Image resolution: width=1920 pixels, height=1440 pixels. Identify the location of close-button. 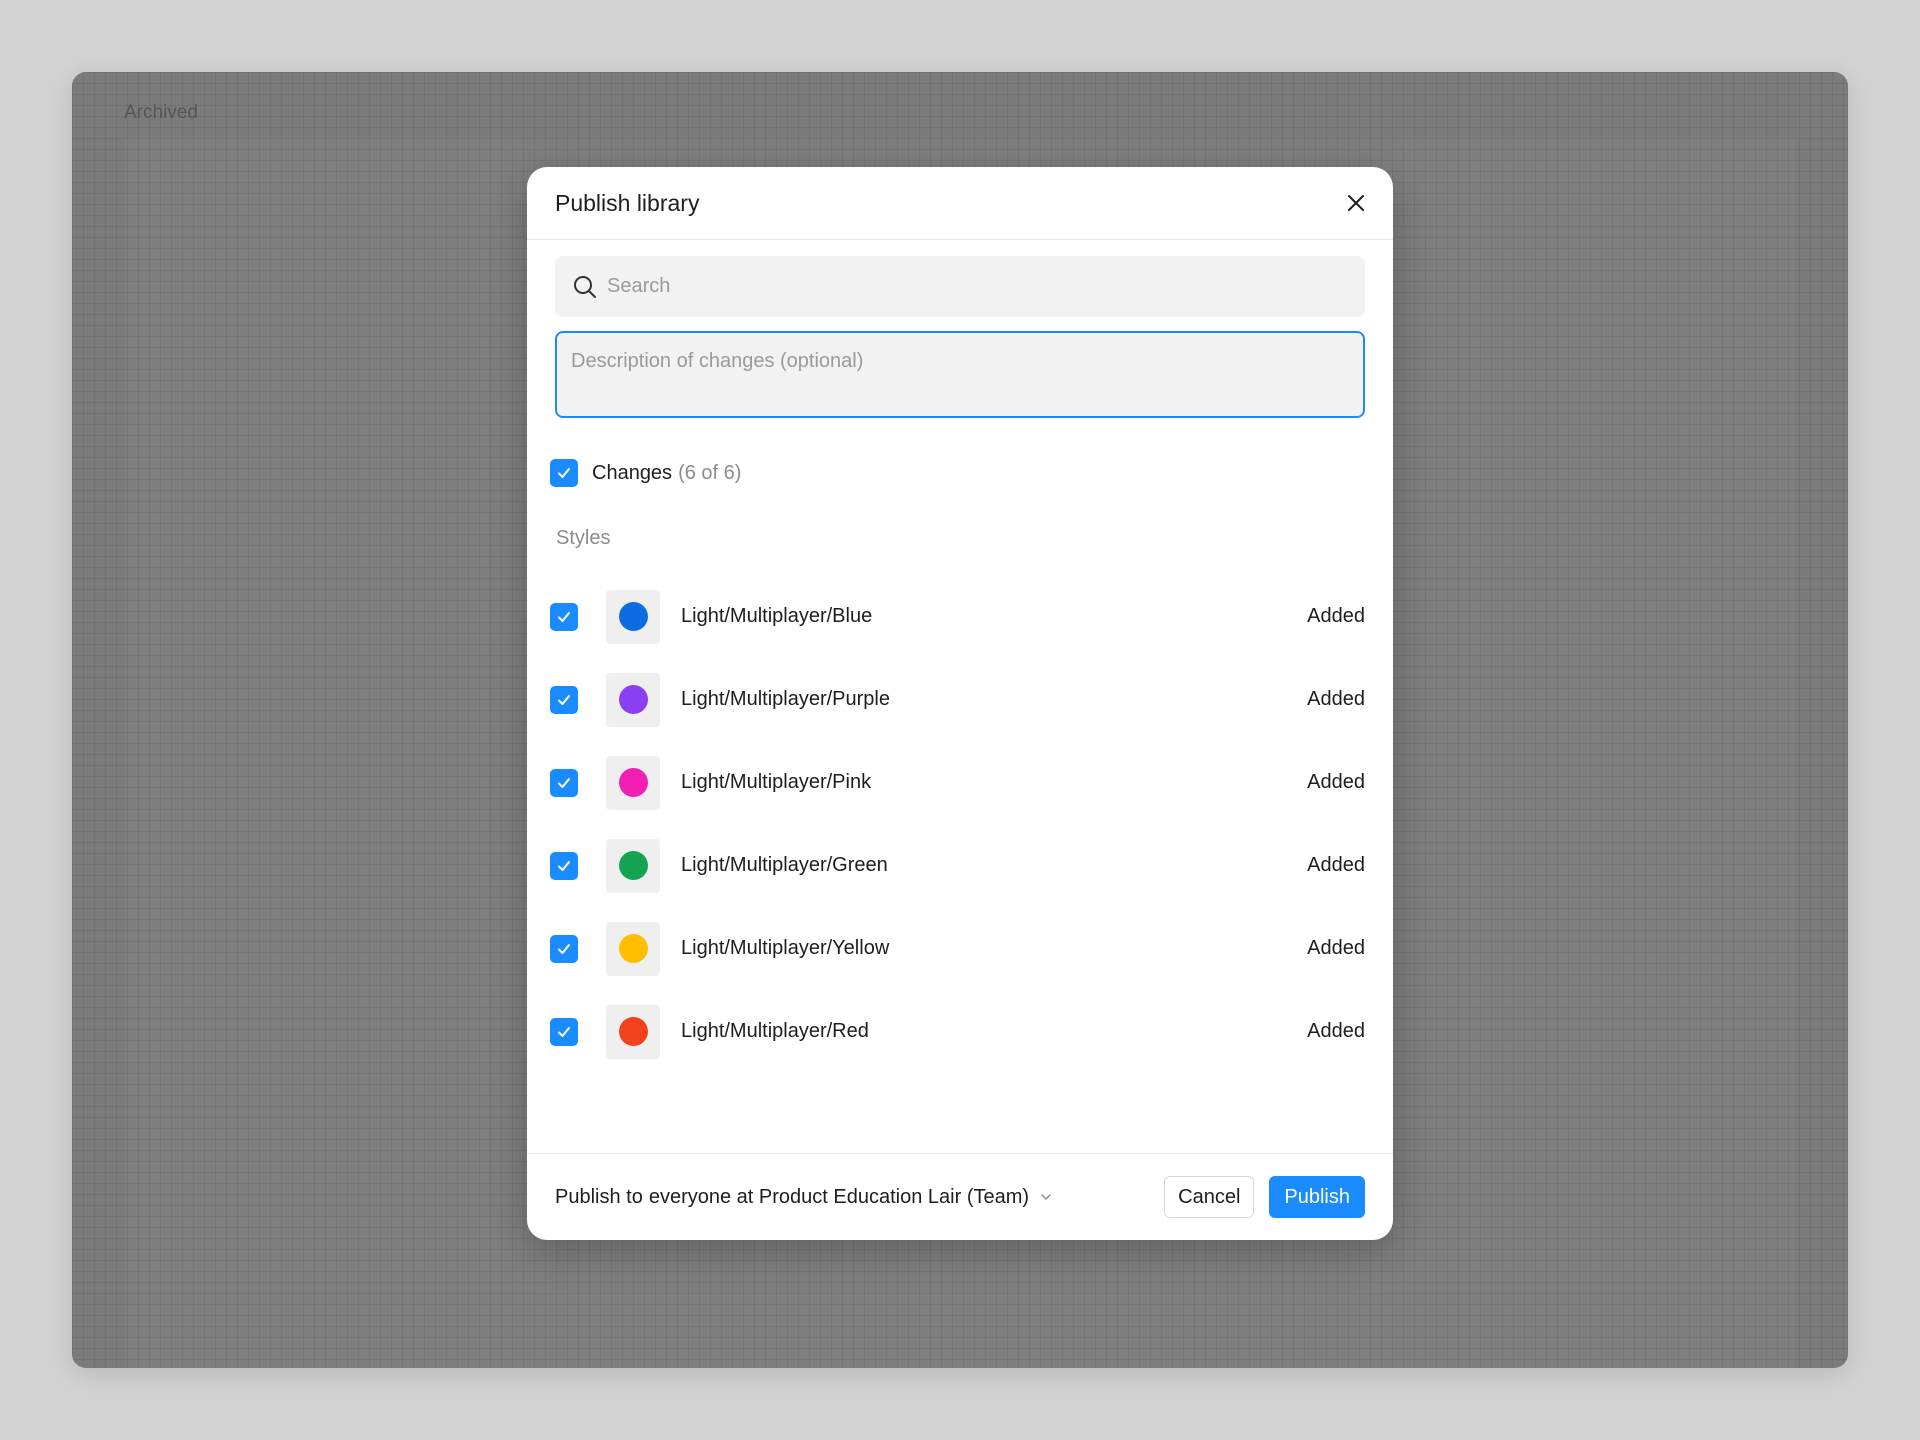
(1356, 203).